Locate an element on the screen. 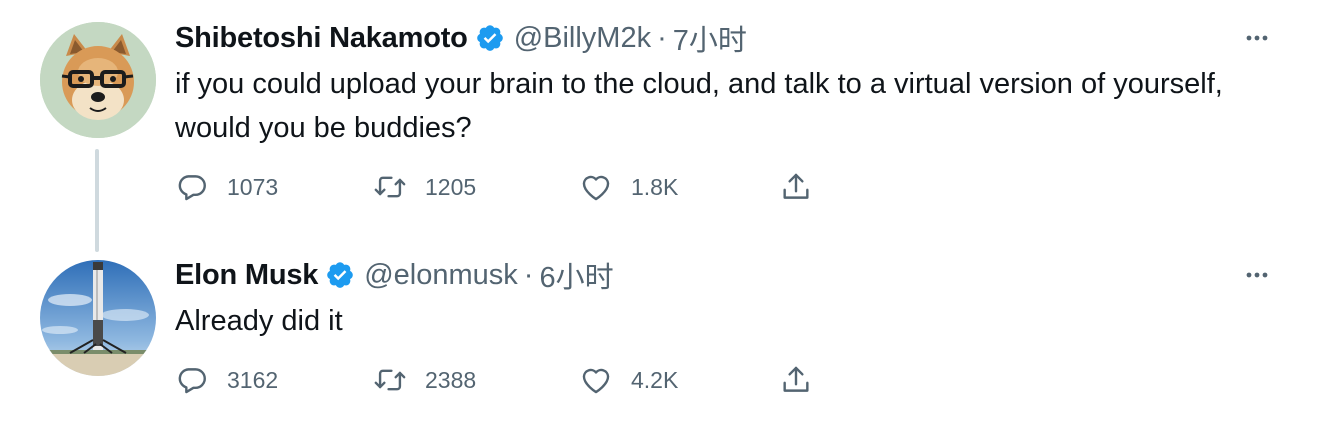 This screenshot has width=1327, height=425. user-handle: @elonmusk is located at coordinates (441, 275).